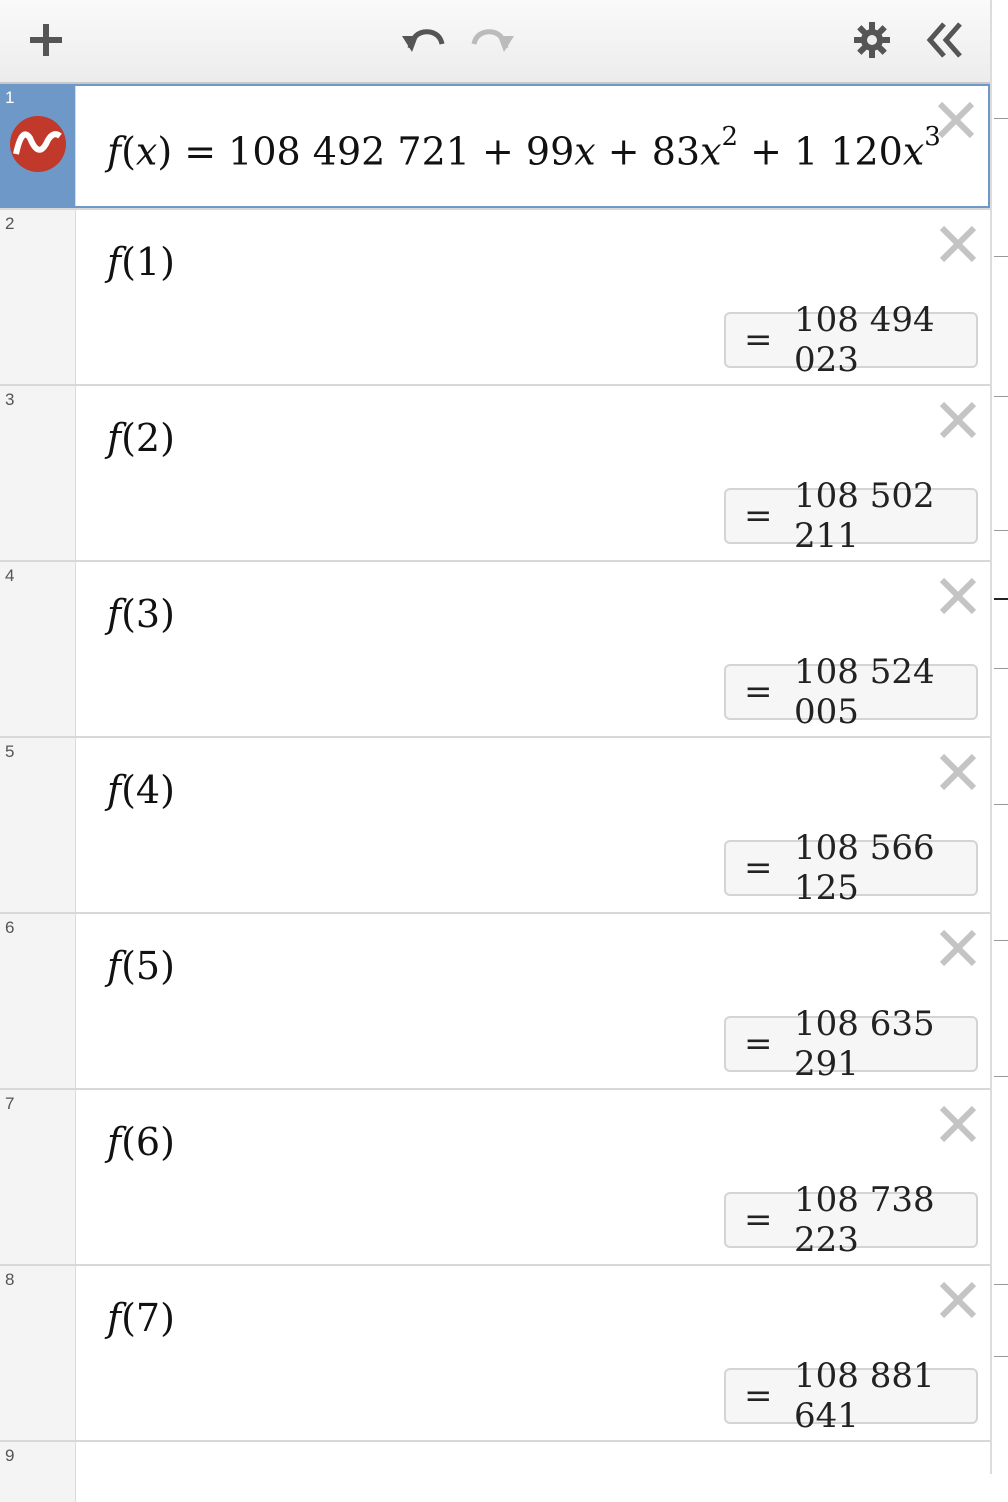 Image resolution: width=1008 pixels, height=1502 pixels. What do you see at coordinates (944, 40) in the screenshot?
I see `double-chevron-left-icon` at bounding box center [944, 40].